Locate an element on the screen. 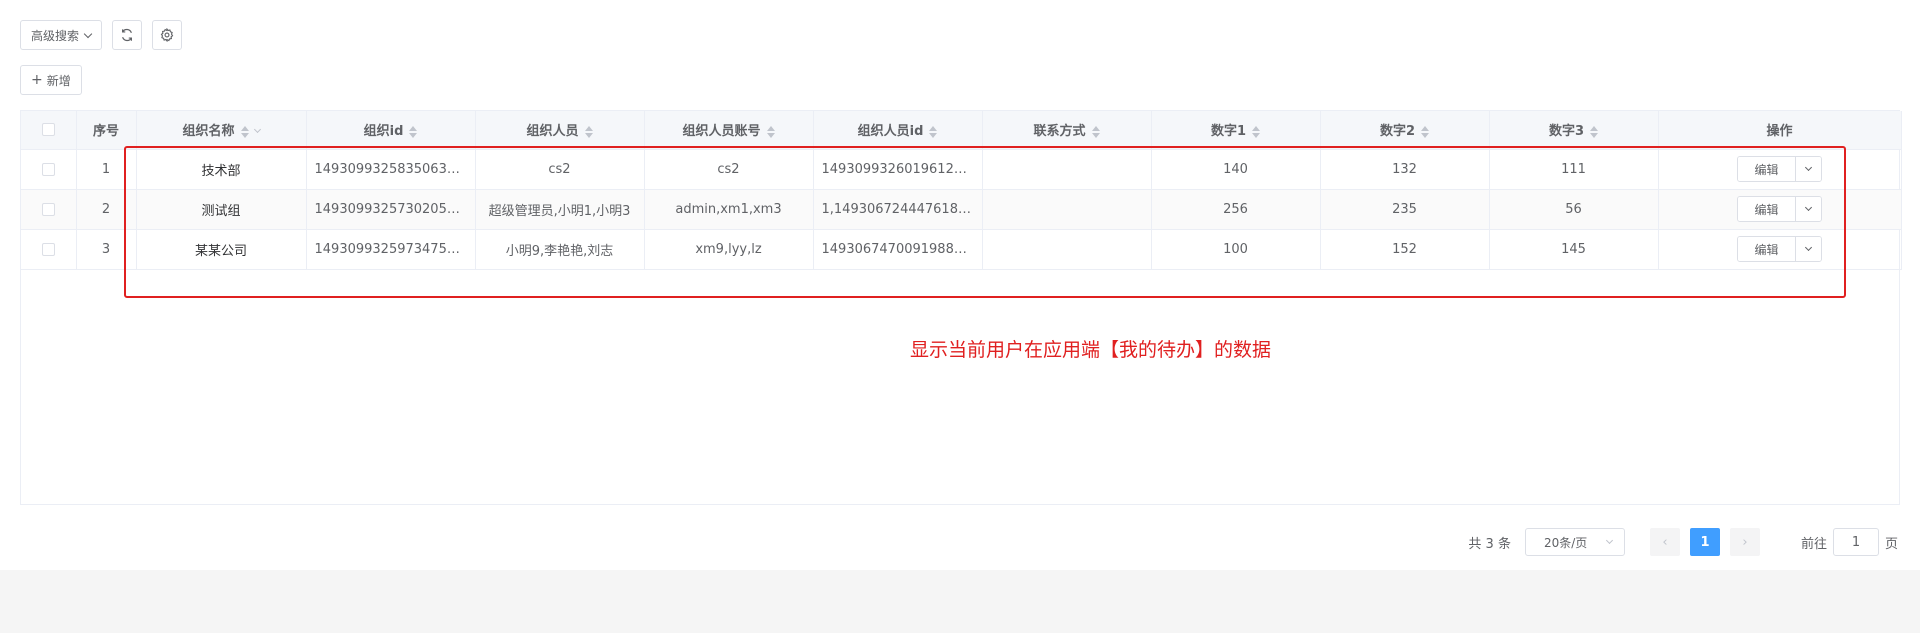 This screenshot has width=1920, height=633. settings-button is located at coordinates (167, 35).